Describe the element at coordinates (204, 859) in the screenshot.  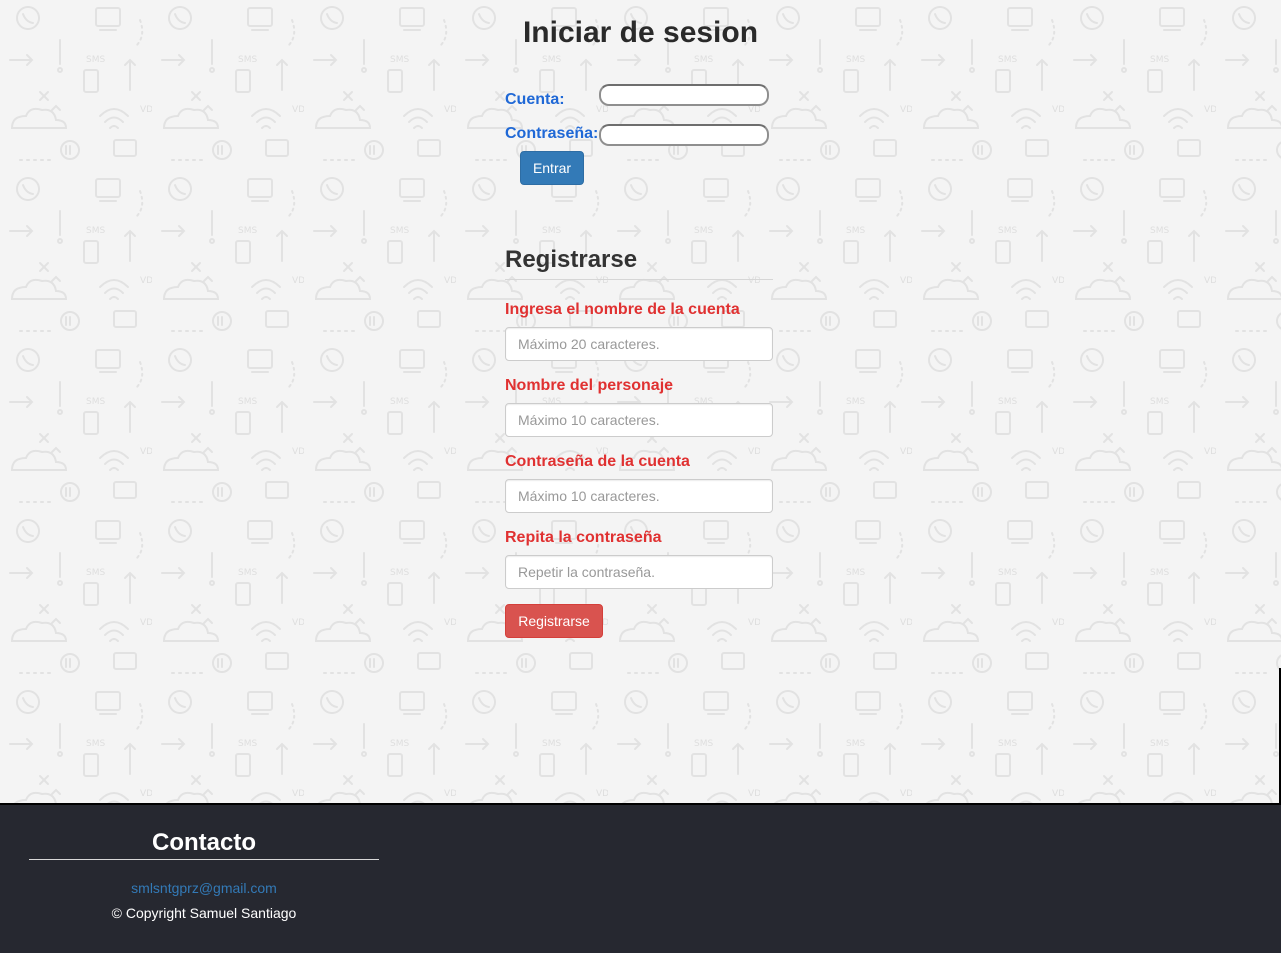
I see `footer-divider` at that location.